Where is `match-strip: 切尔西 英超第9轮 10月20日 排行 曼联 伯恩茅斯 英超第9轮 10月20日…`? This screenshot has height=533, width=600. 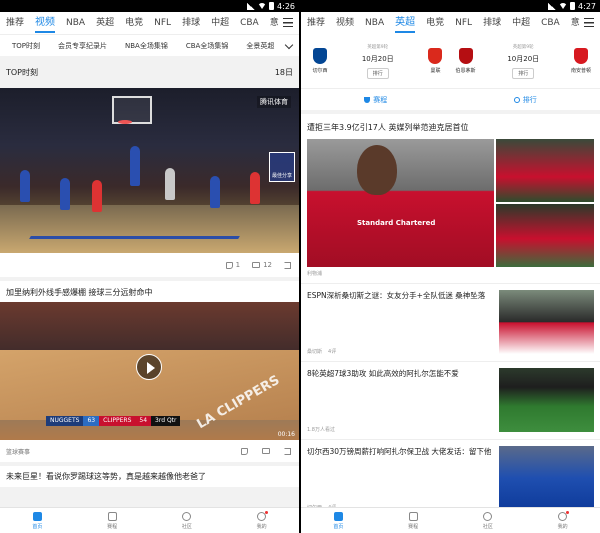
match-strip: 切尔西 英超第9轮 10月20日 排行 曼联 伯恩茅斯 英超第9轮 10月20日… is located at coordinates (450, 61).